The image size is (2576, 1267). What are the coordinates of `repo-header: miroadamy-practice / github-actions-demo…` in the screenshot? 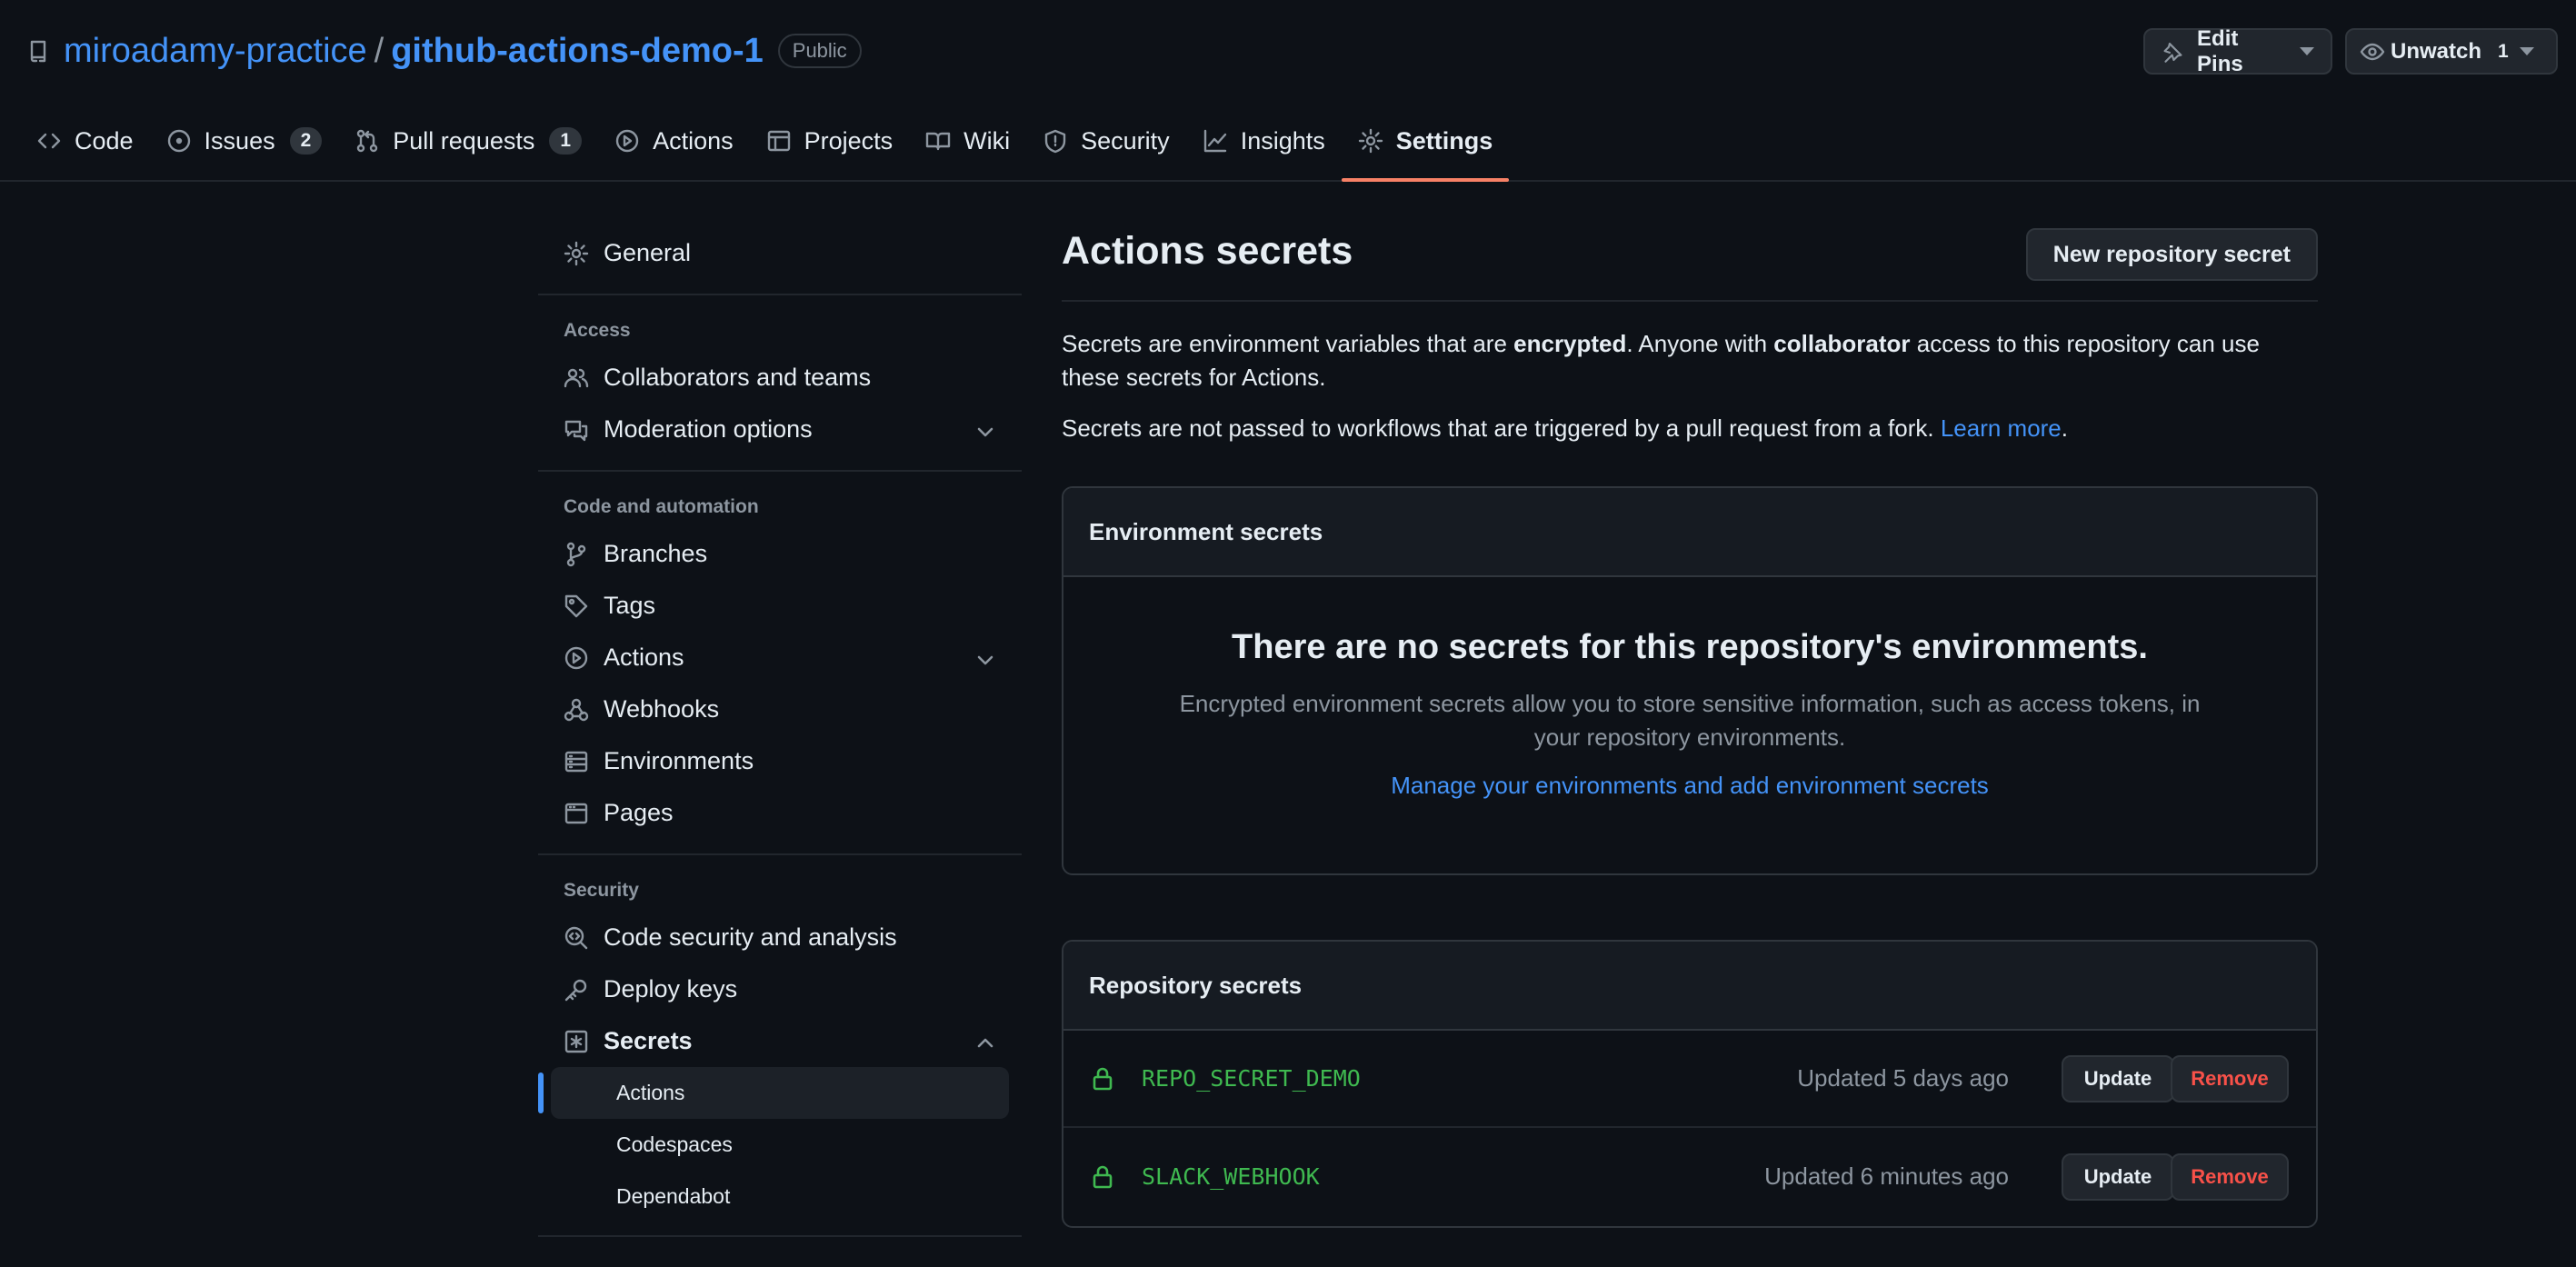 It's located at (1288, 91).